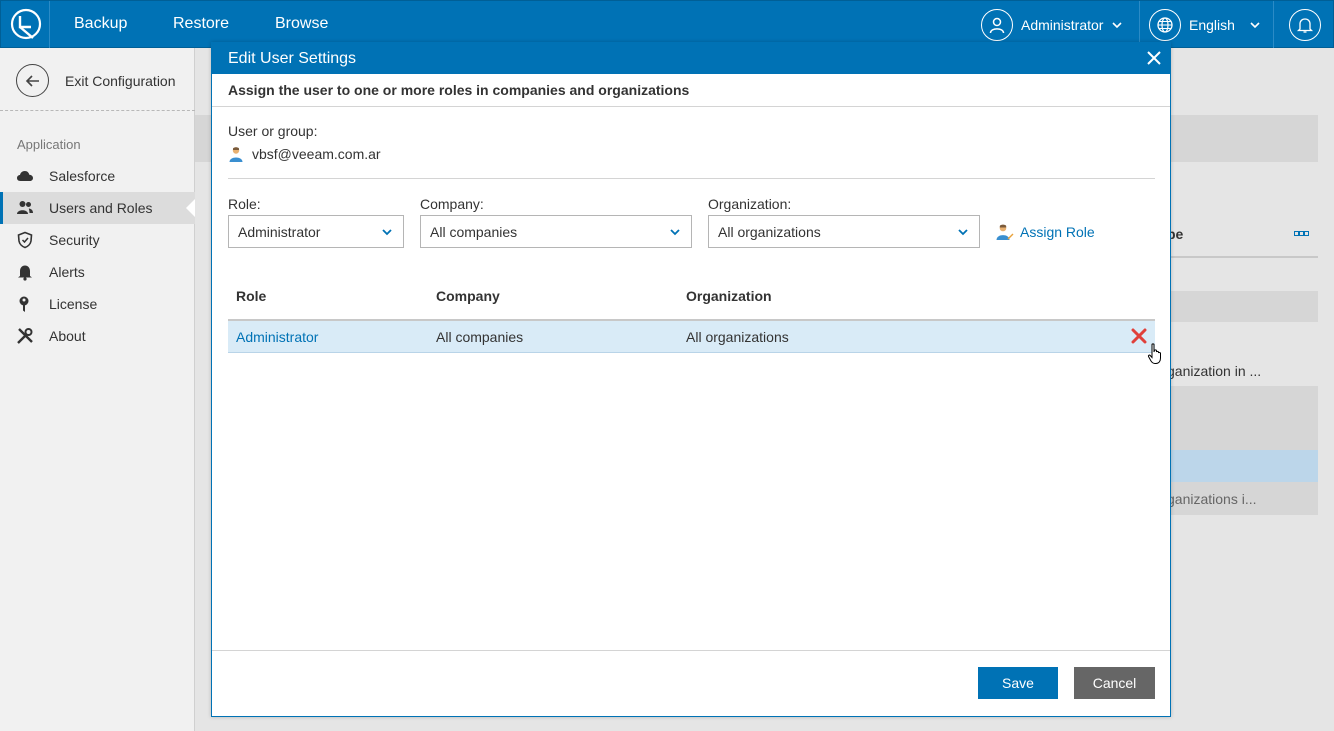  What do you see at coordinates (100, 24) in the screenshot?
I see `nav-backup: Backup` at bounding box center [100, 24].